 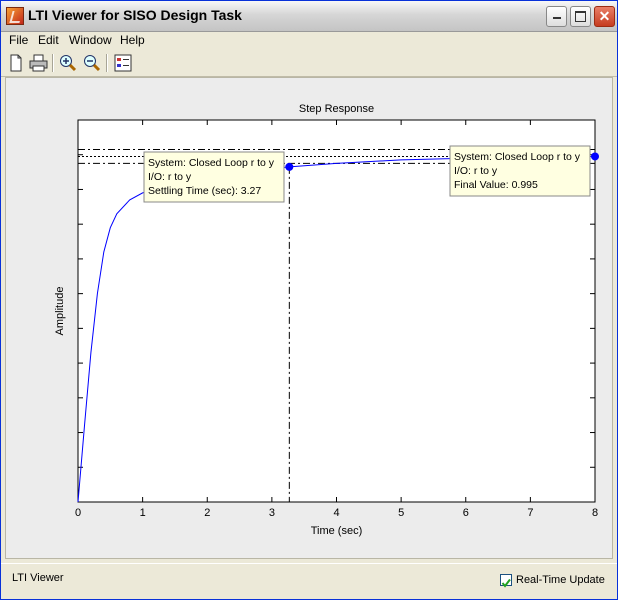 I want to click on print-button, so click(x=38, y=63).